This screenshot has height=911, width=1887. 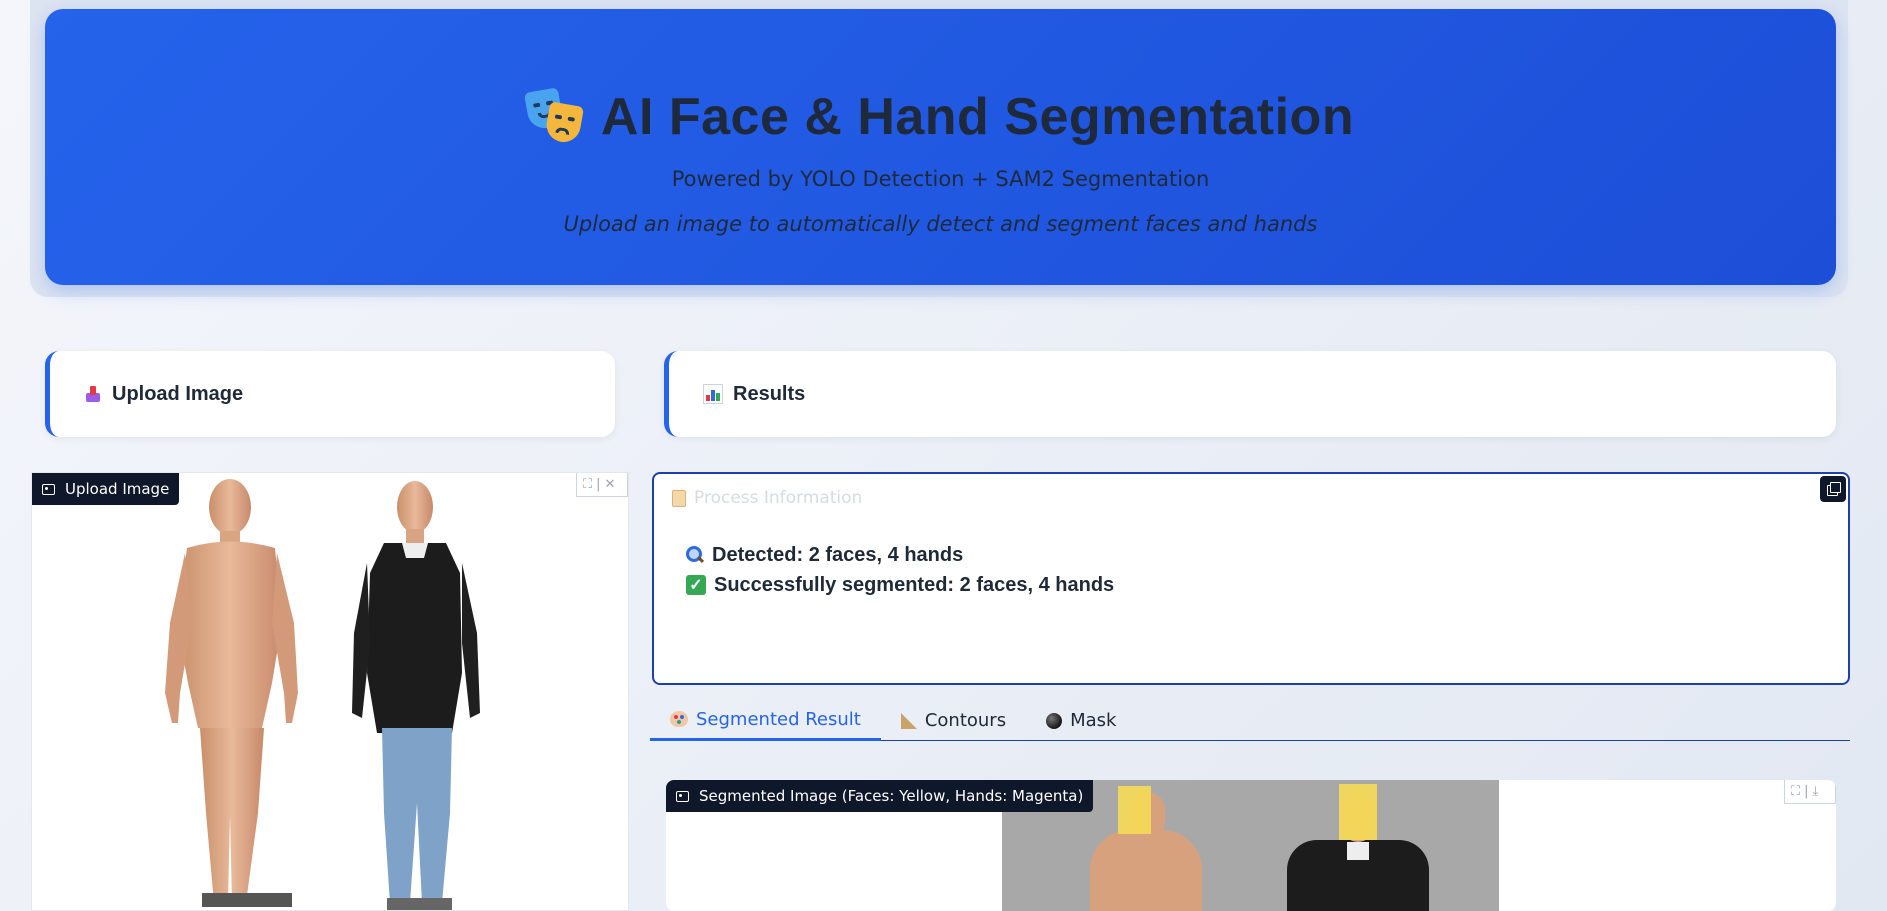 I want to click on mannequins-photo, so click(x=322, y=694).